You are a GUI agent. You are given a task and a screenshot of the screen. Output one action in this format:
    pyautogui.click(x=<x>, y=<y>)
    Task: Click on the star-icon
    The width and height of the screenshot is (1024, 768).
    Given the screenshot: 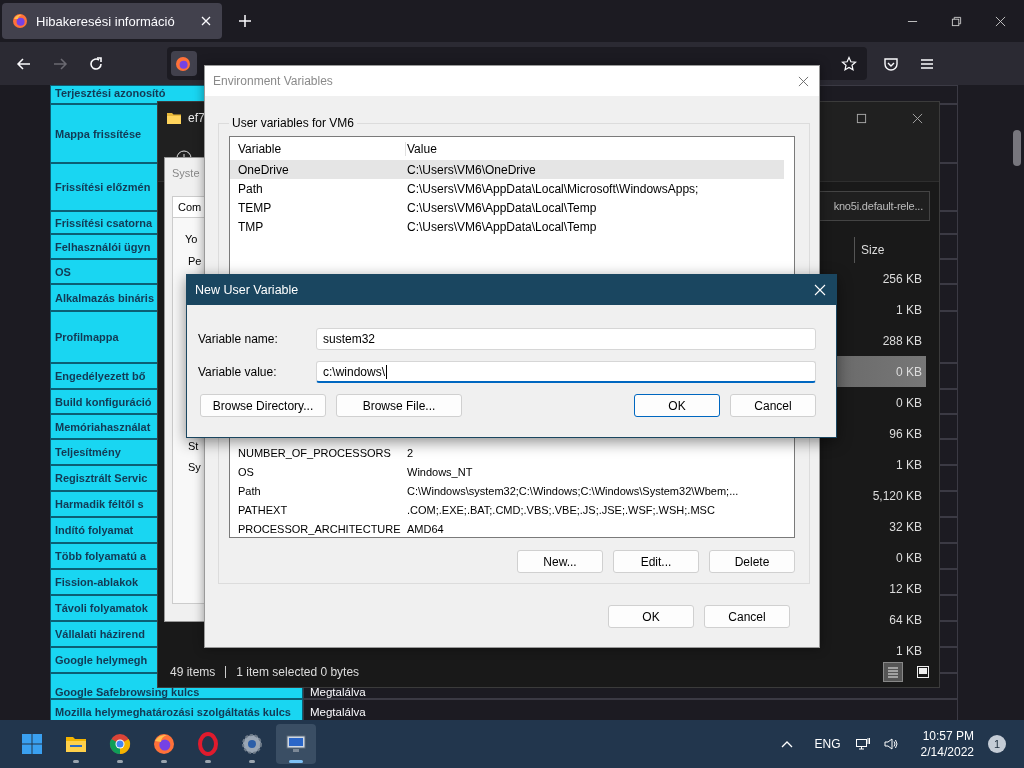 What is the action you would take?
    pyautogui.click(x=849, y=63)
    